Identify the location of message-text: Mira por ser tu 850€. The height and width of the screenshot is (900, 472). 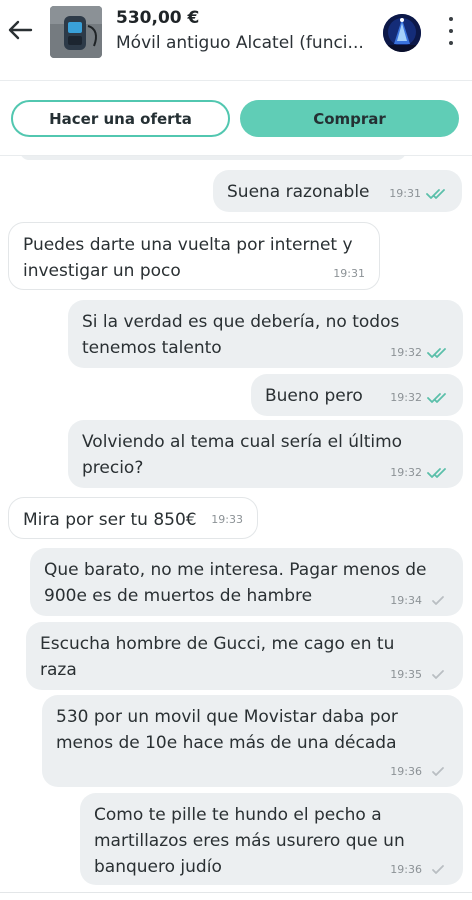
(110, 520).